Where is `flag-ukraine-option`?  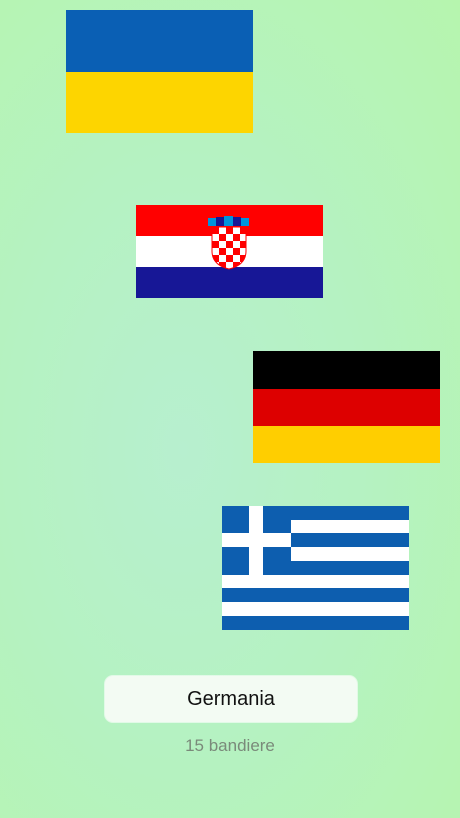
flag-ukraine-option is located at coordinates (159, 71).